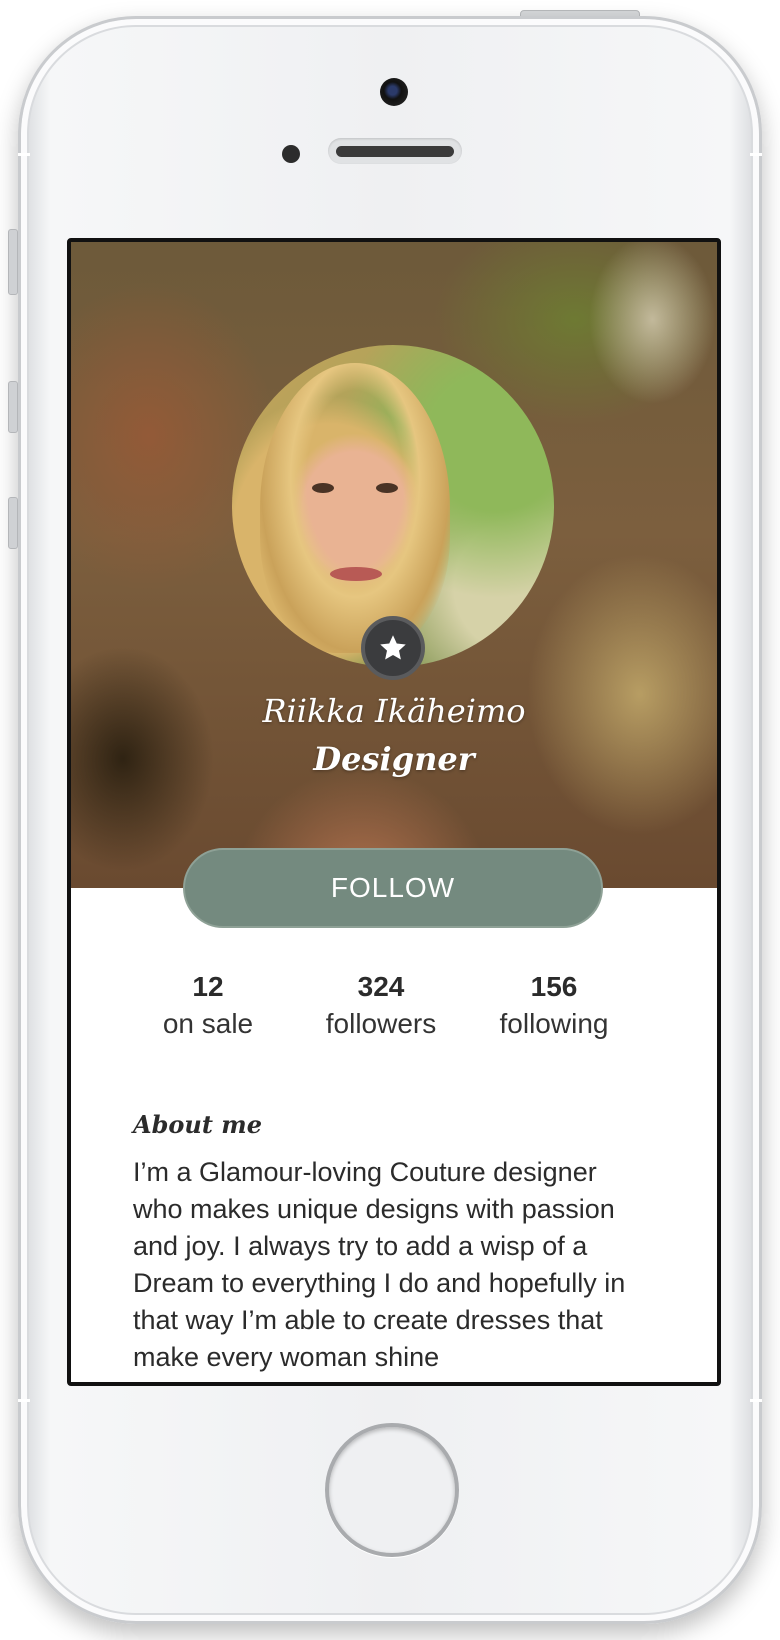 This screenshot has width=780, height=1640. What do you see at coordinates (291, 154) in the screenshot?
I see `proximity-sensor` at bounding box center [291, 154].